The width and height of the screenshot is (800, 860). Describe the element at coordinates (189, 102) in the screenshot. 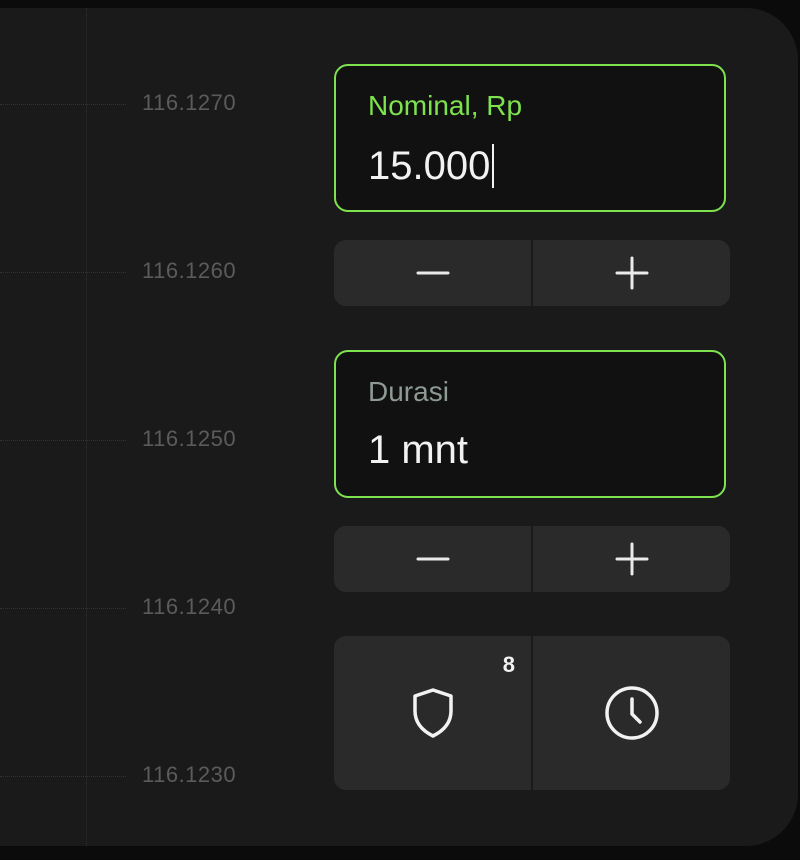

I see `price-level-label: 116.1270` at that location.